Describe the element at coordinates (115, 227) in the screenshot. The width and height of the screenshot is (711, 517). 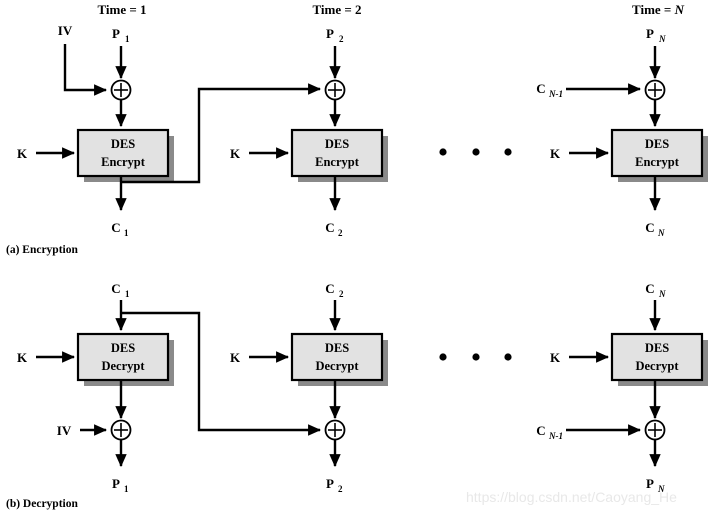
I see `ciphertext-label-enc-1: C` at that location.